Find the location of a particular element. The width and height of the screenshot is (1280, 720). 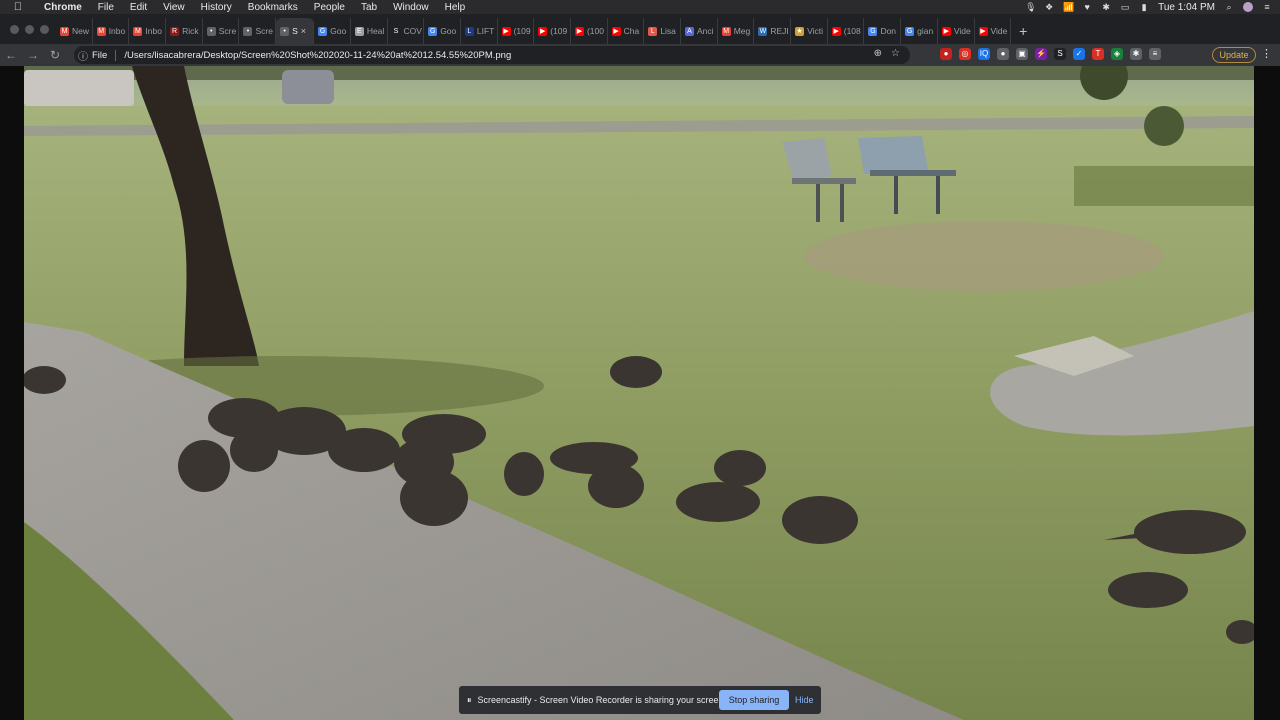

tab-title: Scre is located at coordinates (264, 31).